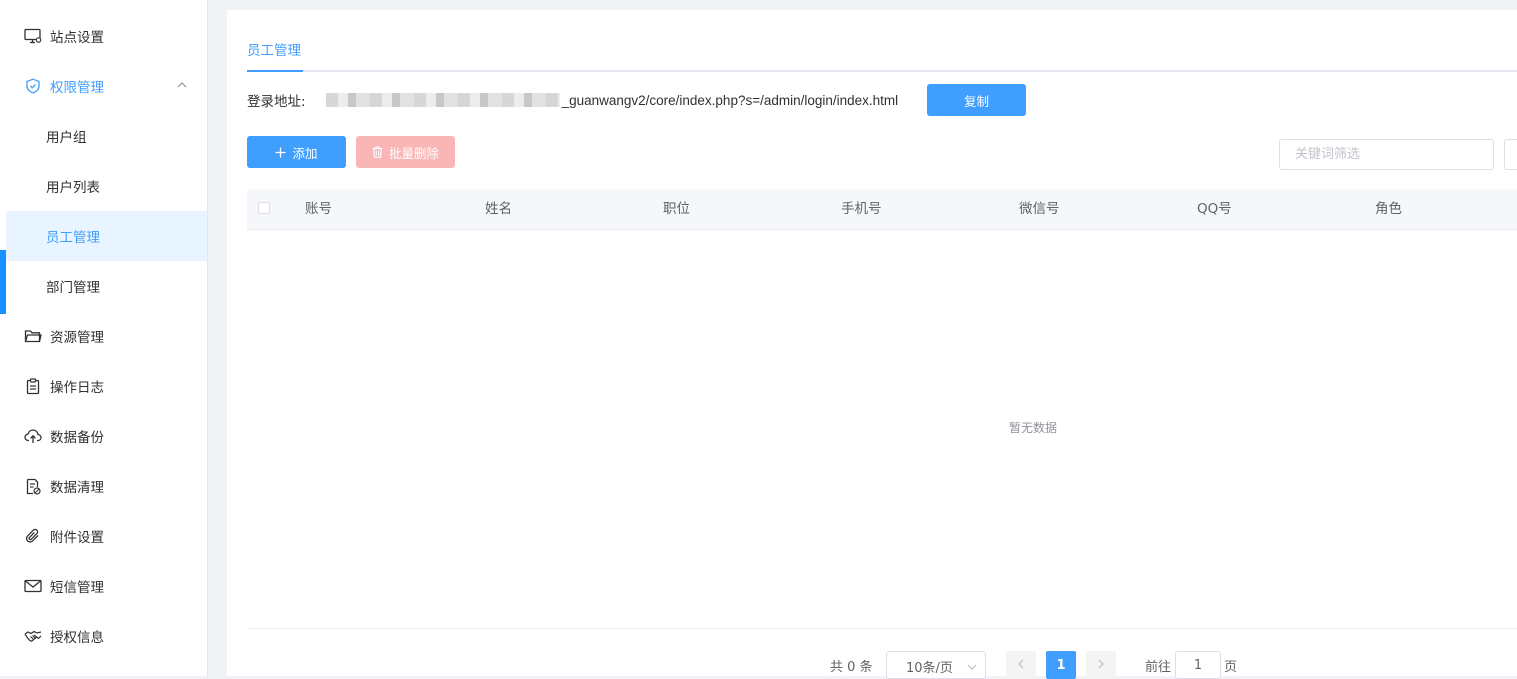 This screenshot has height=679, width=1517. Describe the element at coordinates (33, 86) in the screenshot. I see `shield-icon` at that location.